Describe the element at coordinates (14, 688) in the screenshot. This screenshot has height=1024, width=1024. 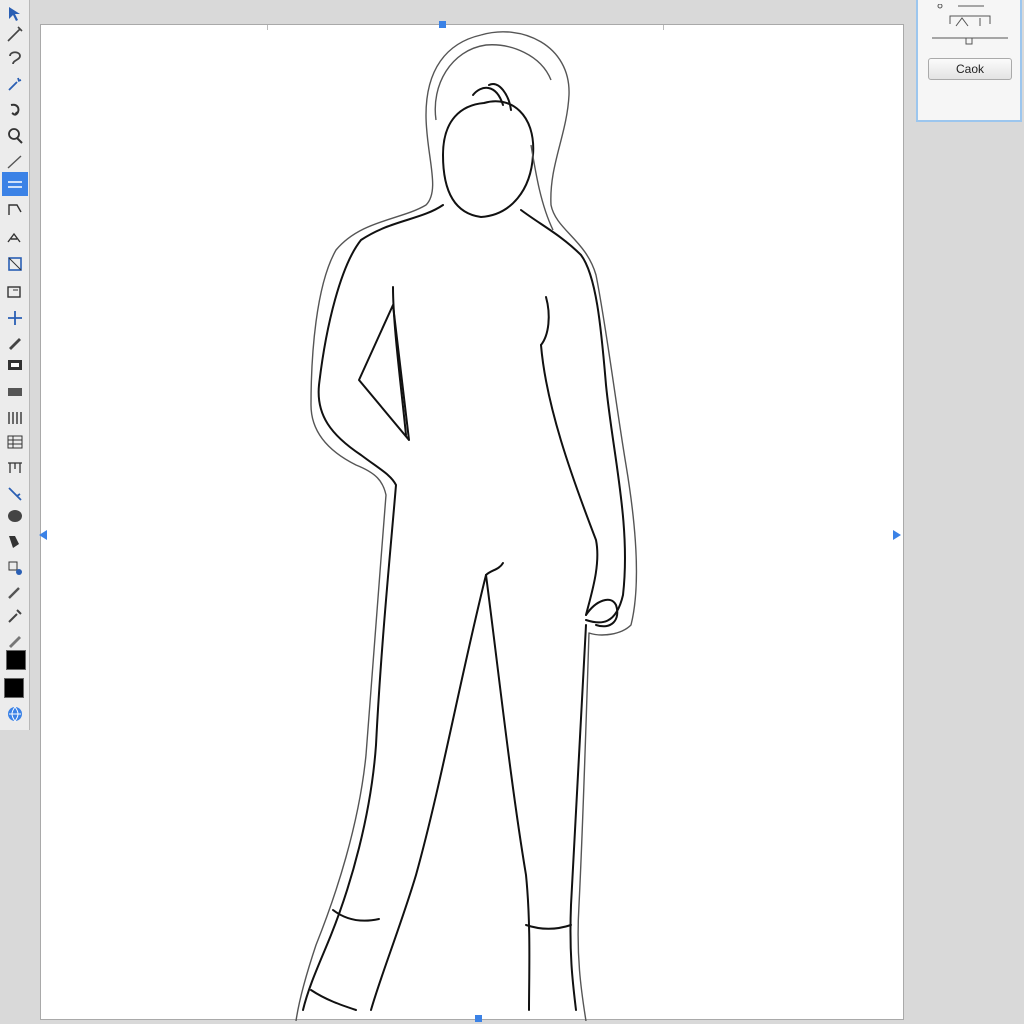
I see `background-color-swatch` at that location.